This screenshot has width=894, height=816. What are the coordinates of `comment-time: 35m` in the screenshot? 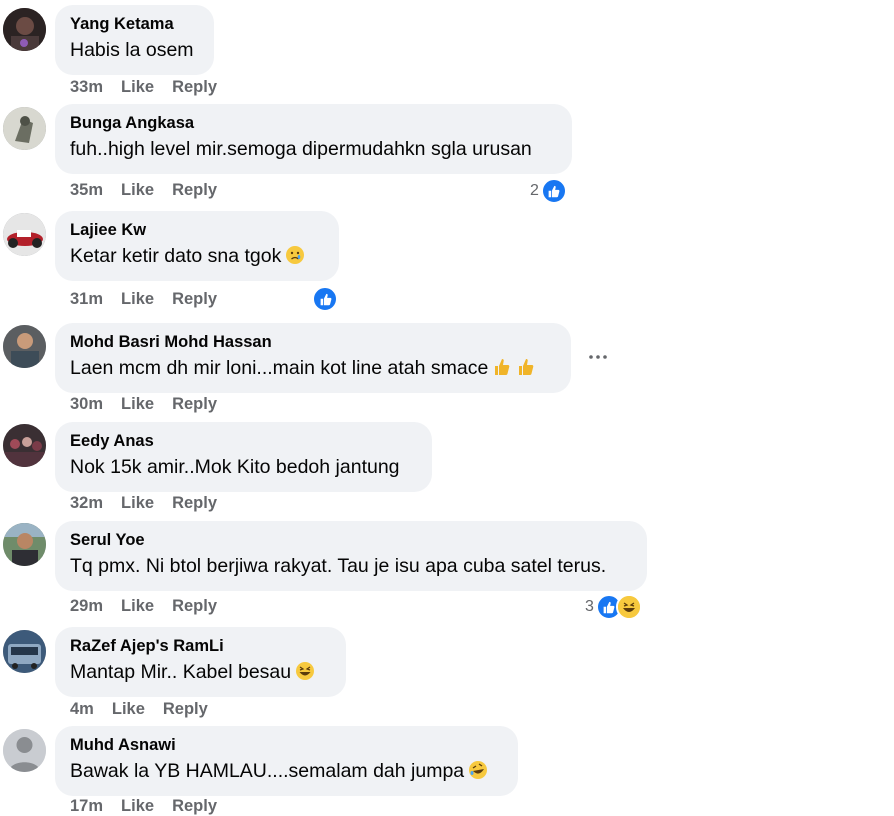 It's located at (86, 190).